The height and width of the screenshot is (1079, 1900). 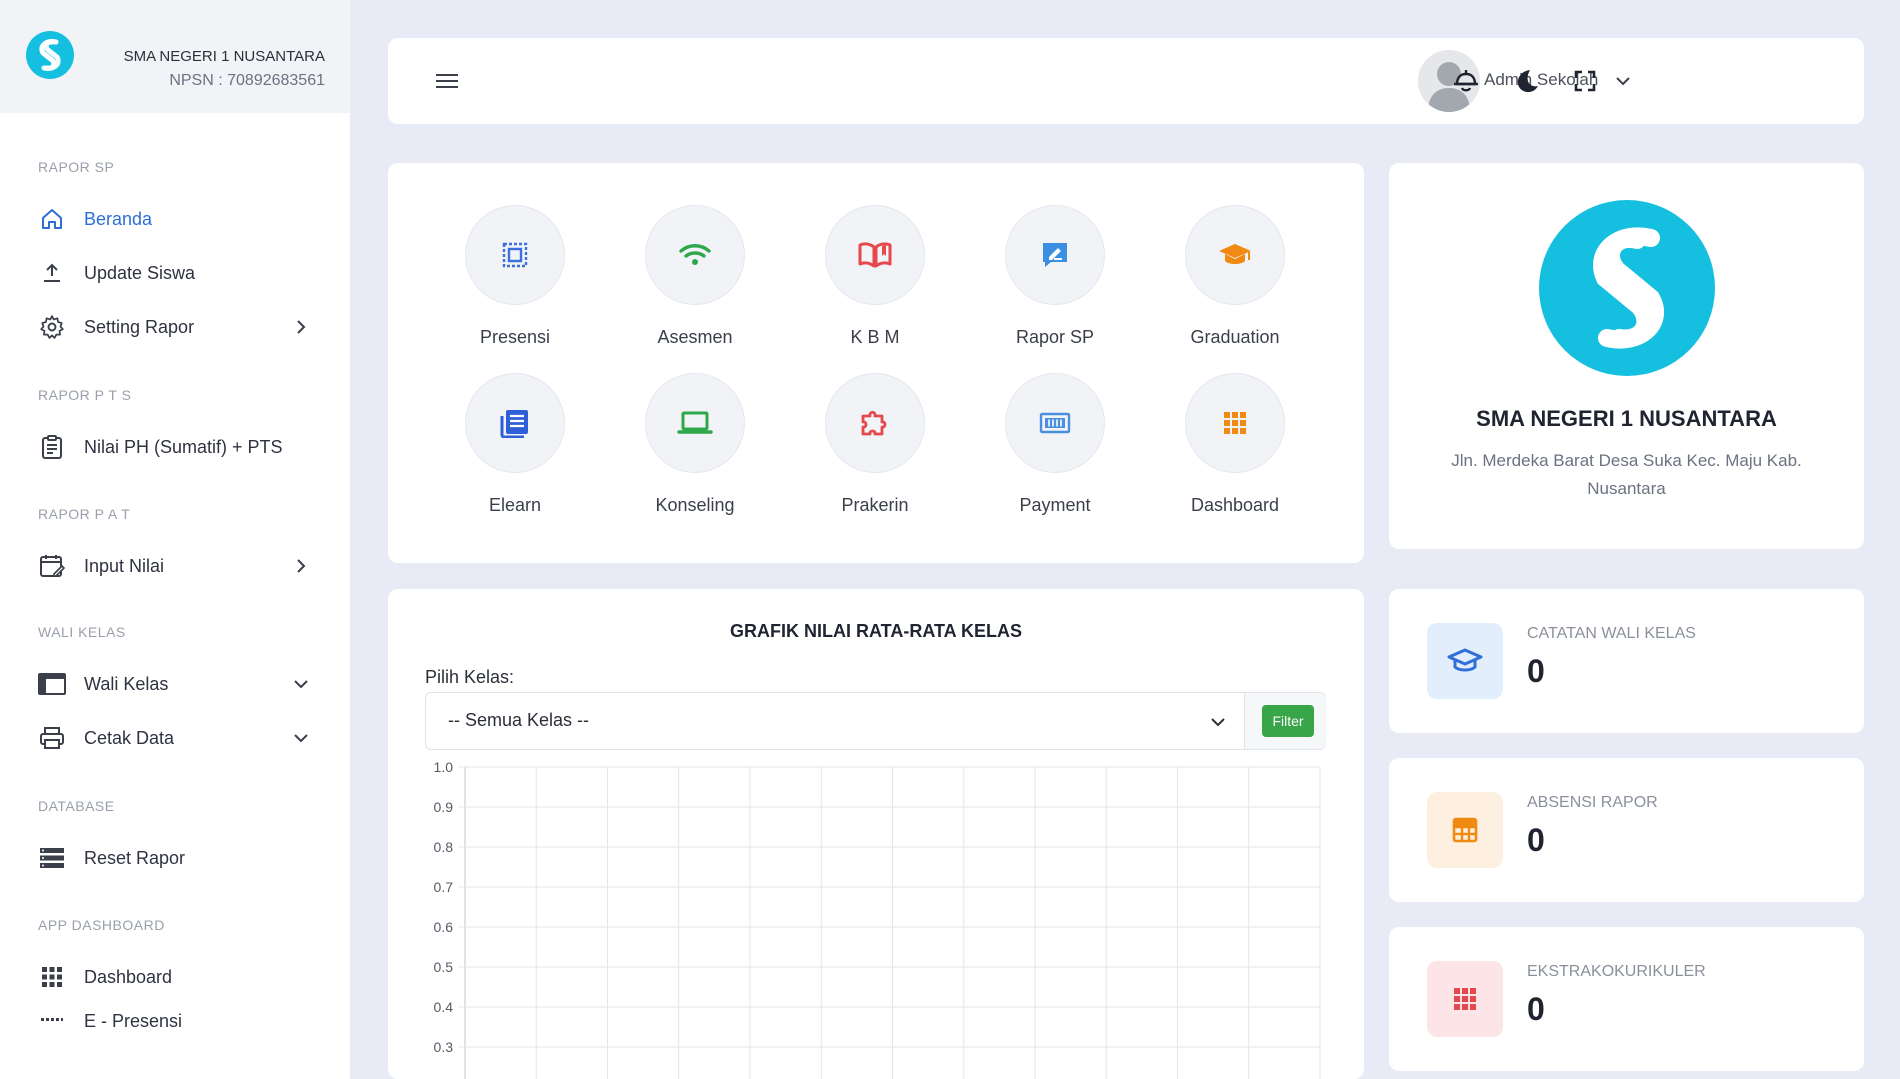 What do you see at coordinates (444, 887) in the screenshot?
I see `y-tick-label: 0.7` at bounding box center [444, 887].